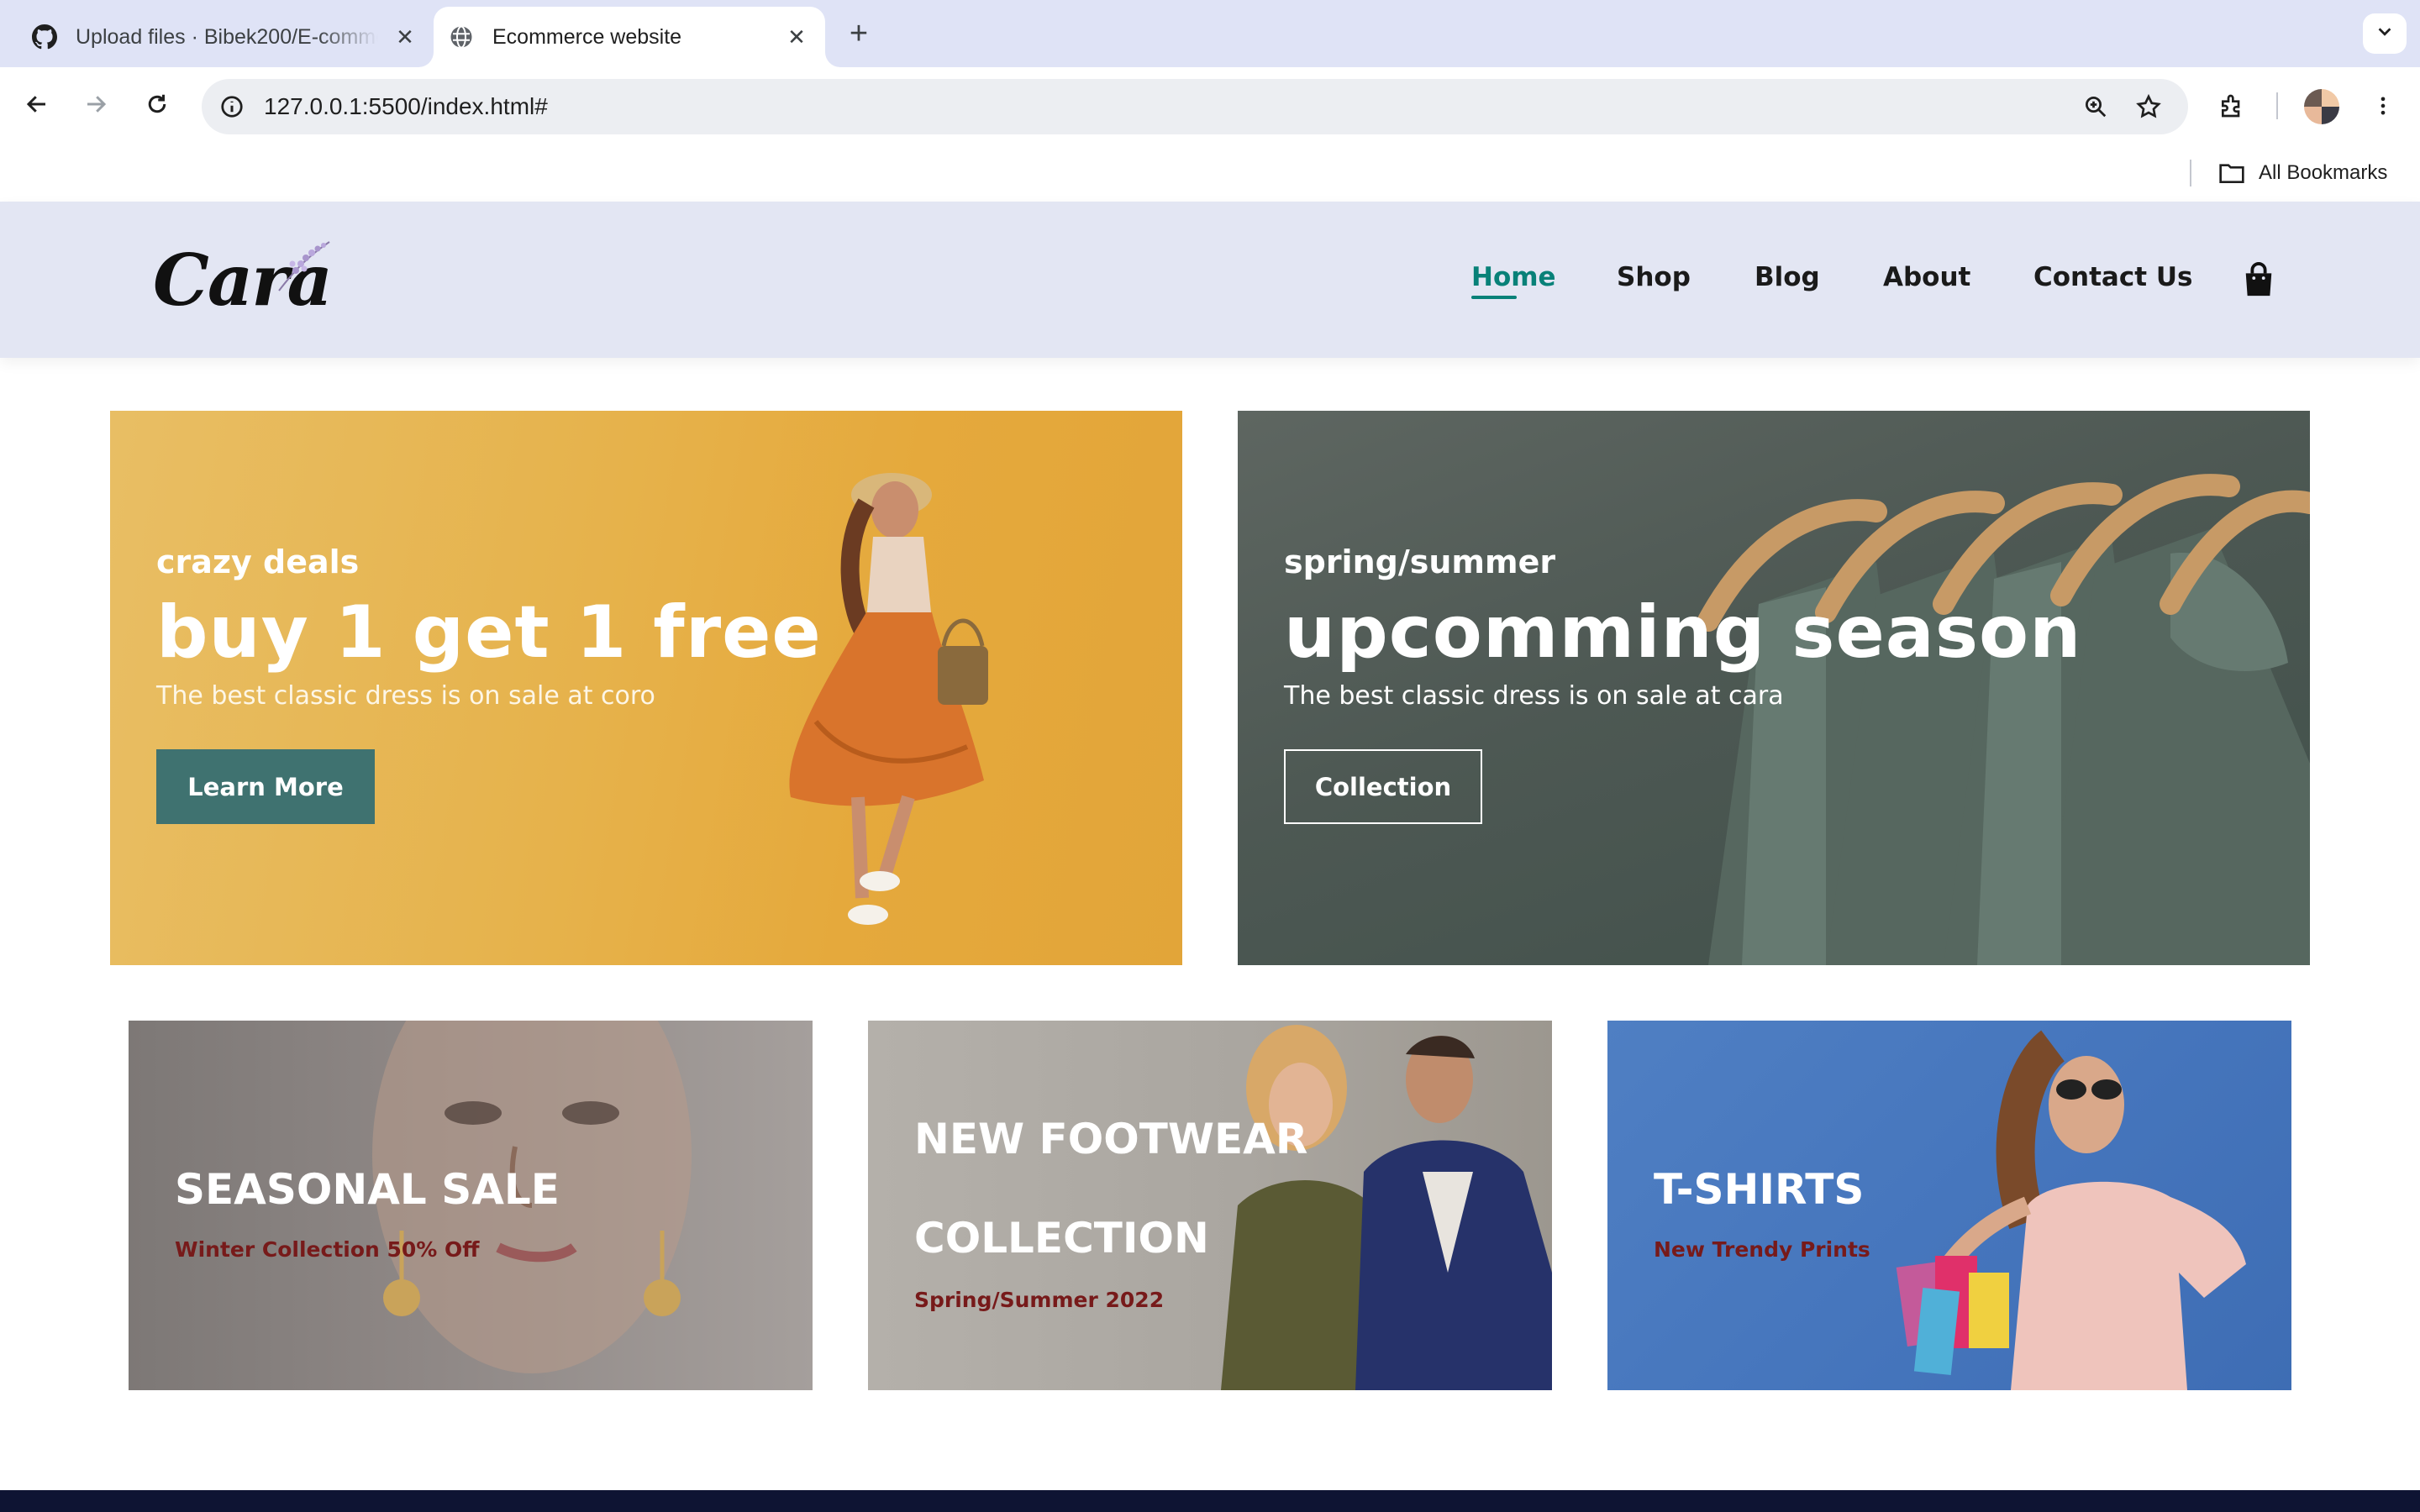 The width and height of the screenshot is (2420, 1512). What do you see at coordinates (304, 266) in the screenshot?
I see `lavender-icon` at bounding box center [304, 266].